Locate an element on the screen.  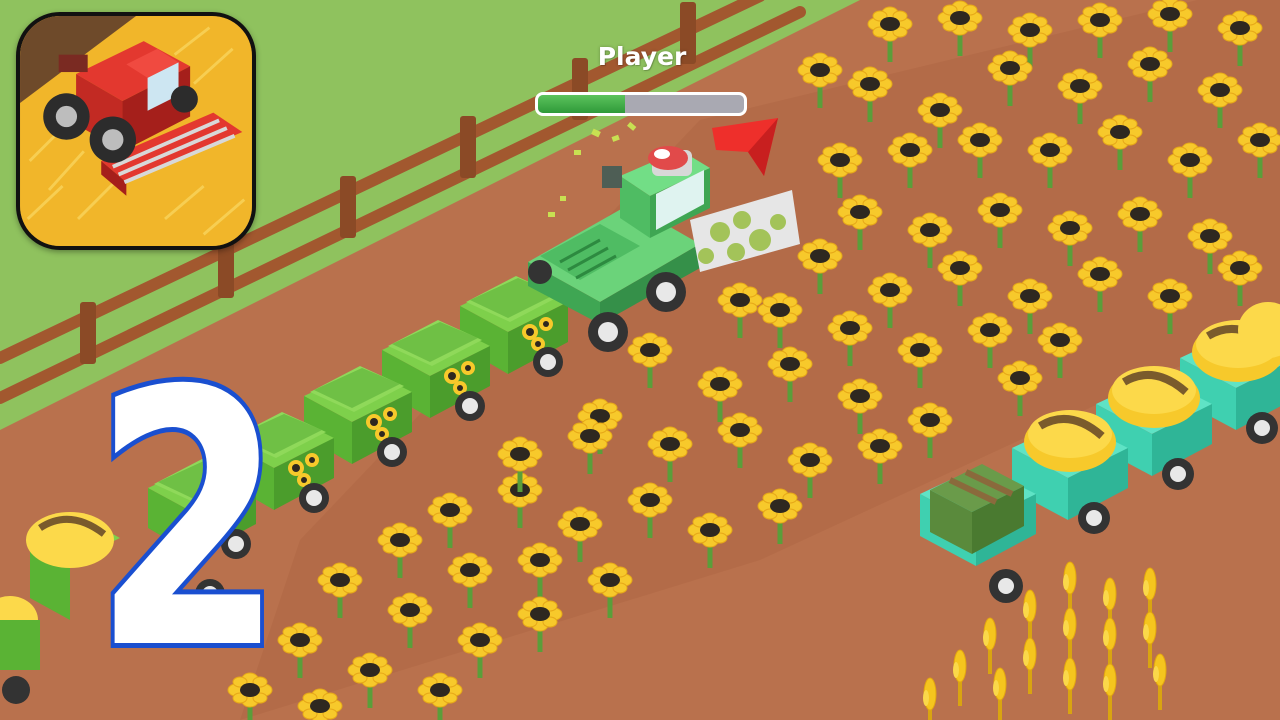
harvest-progress-fill is located at coordinates (581, 104).